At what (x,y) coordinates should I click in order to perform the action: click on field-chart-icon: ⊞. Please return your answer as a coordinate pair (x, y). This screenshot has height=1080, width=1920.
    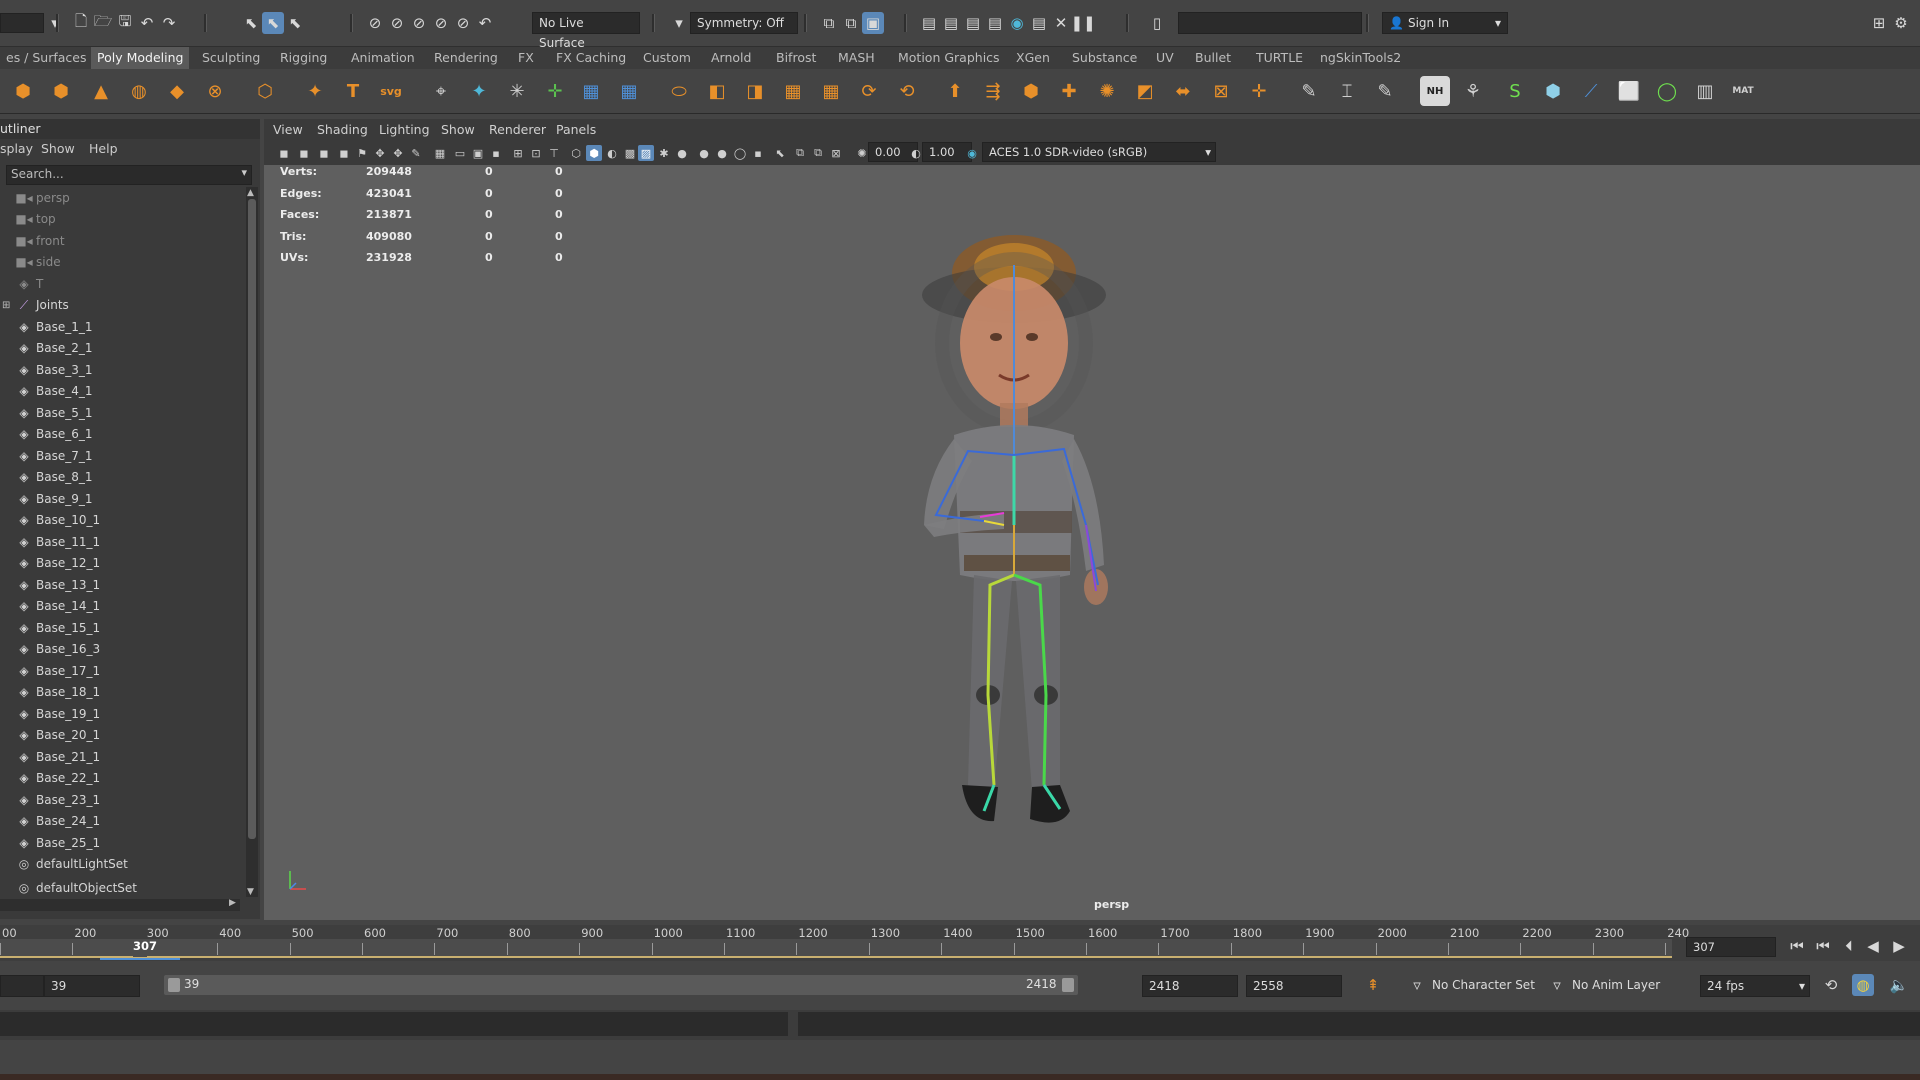
    Looking at the image, I should click on (518, 153).